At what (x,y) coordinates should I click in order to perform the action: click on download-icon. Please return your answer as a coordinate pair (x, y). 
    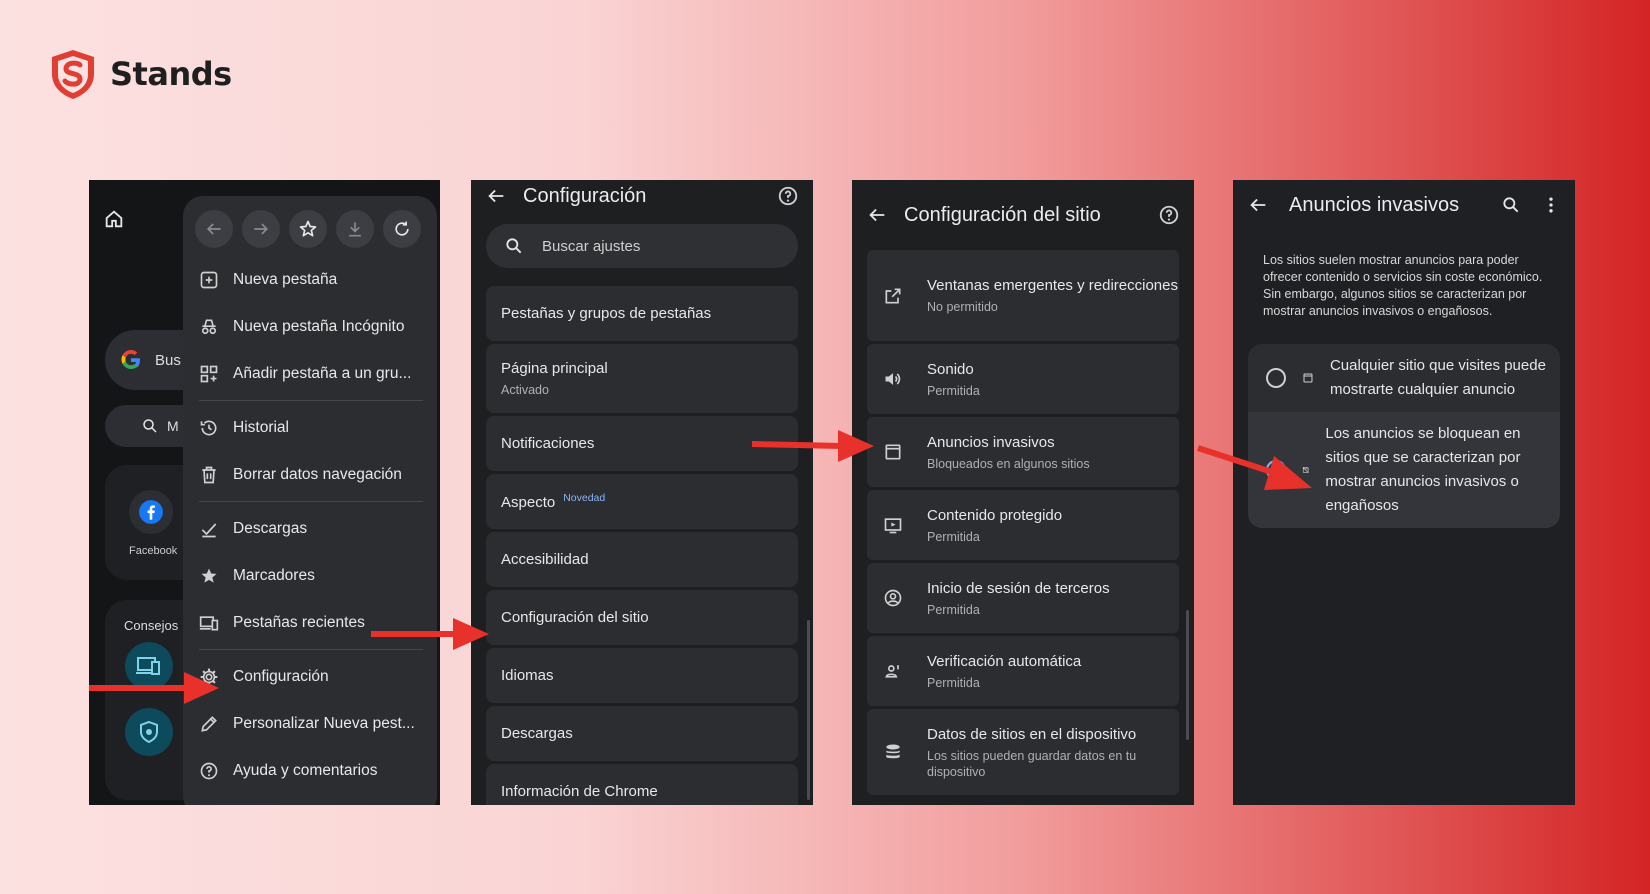
    Looking at the image, I should click on (355, 229).